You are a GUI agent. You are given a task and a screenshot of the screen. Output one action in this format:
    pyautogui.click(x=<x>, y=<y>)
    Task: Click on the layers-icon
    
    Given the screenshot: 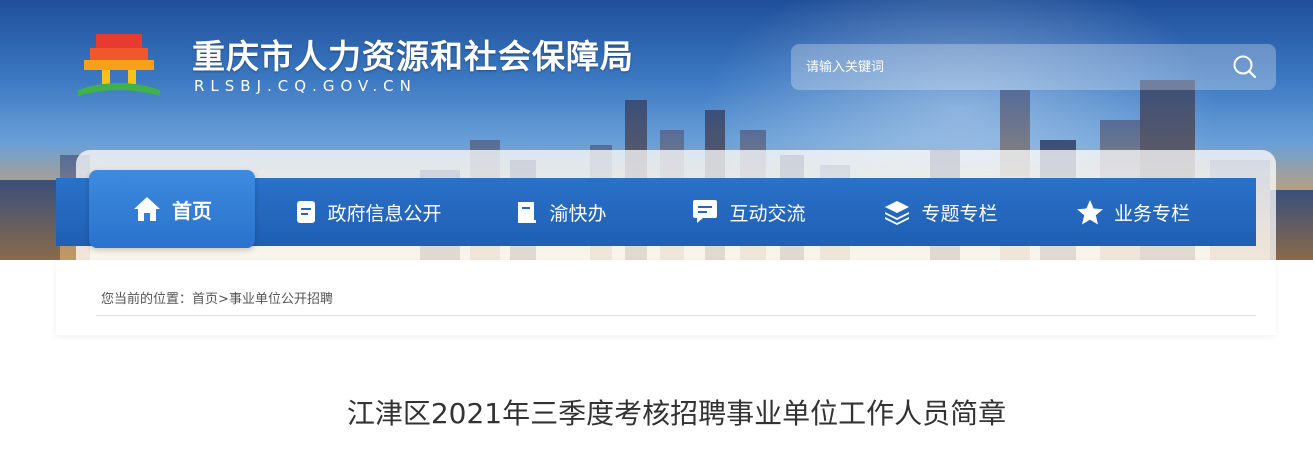 What is the action you would take?
    pyautogui.click(x=897, y=213)
    